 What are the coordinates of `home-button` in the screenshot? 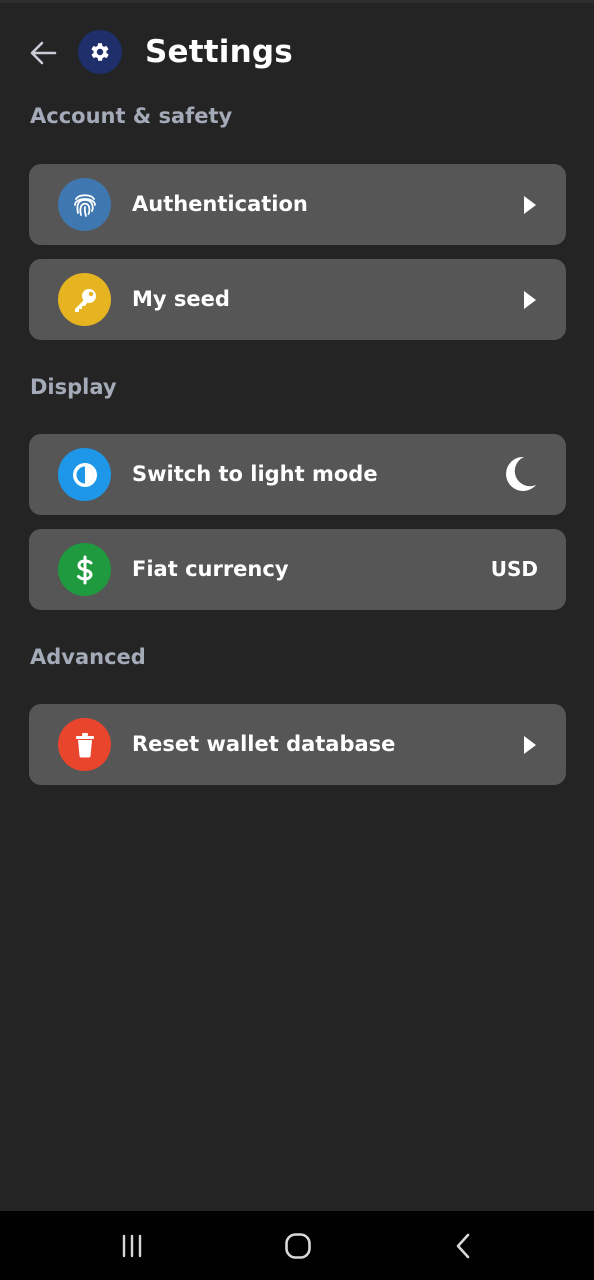 It's located at (298, 1246).